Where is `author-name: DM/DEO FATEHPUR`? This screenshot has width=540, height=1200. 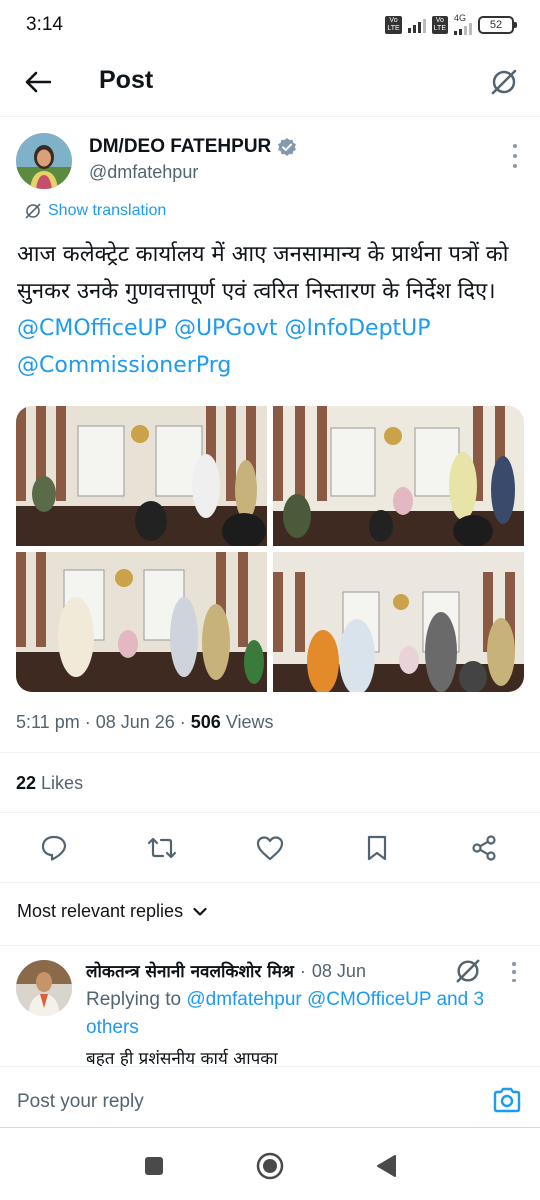
author-name: DM/DEO FATEHPUR is located at coordinates (193, 147).